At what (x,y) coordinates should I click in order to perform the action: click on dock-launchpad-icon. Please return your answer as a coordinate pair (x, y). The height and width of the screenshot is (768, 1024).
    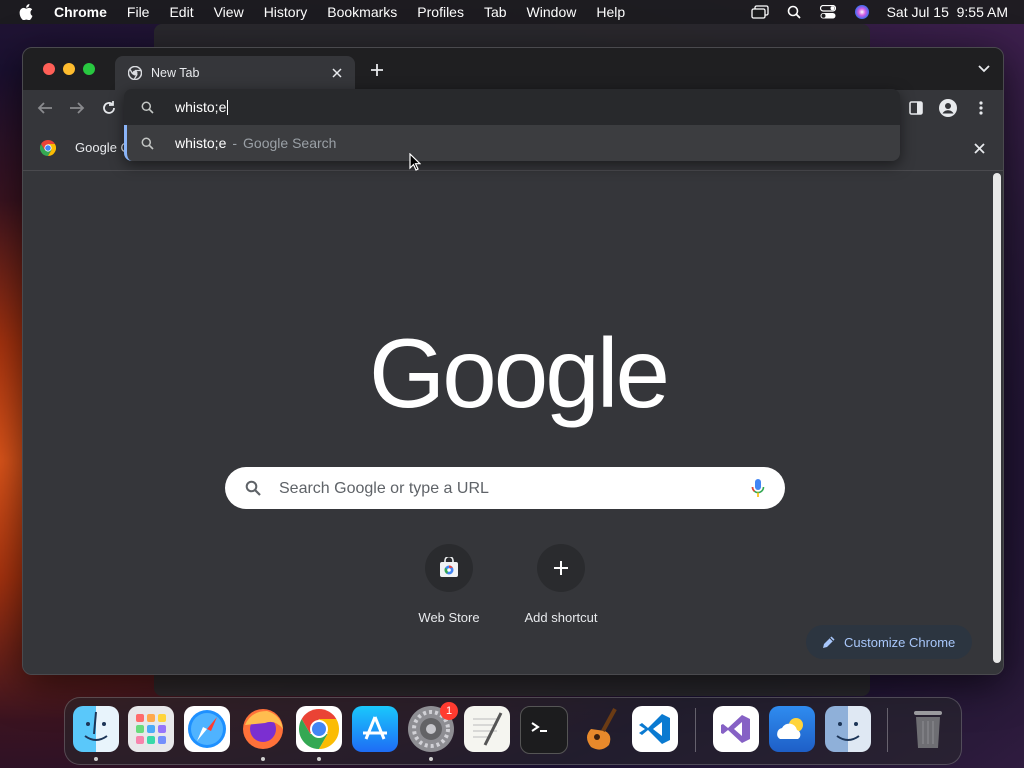
    Looking at the image, I should click on (151, 729).